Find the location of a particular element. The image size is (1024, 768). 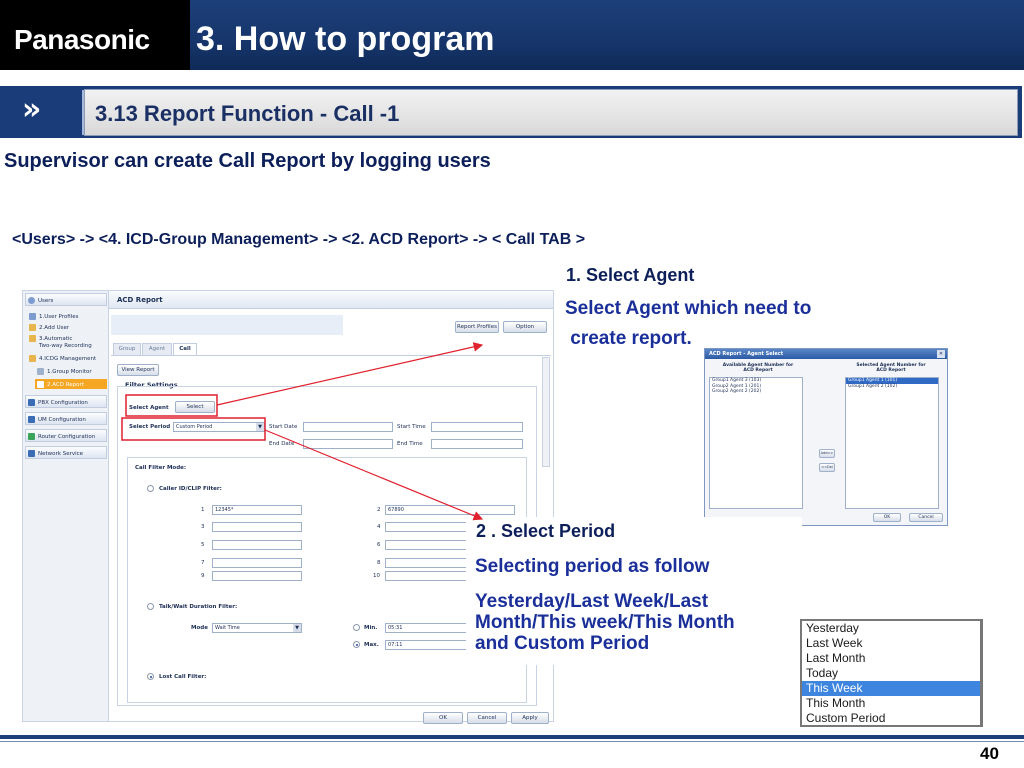

arrow-to-period-note is located at coordinates (374, 475).